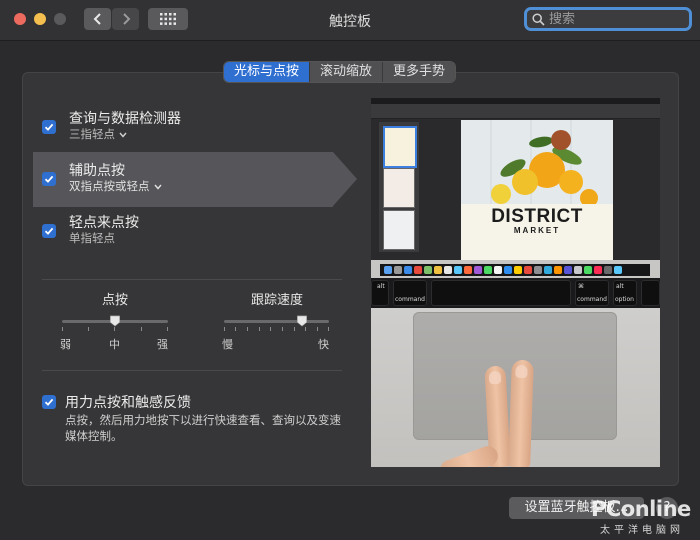  I want to click on search-field, so click(608, 19).